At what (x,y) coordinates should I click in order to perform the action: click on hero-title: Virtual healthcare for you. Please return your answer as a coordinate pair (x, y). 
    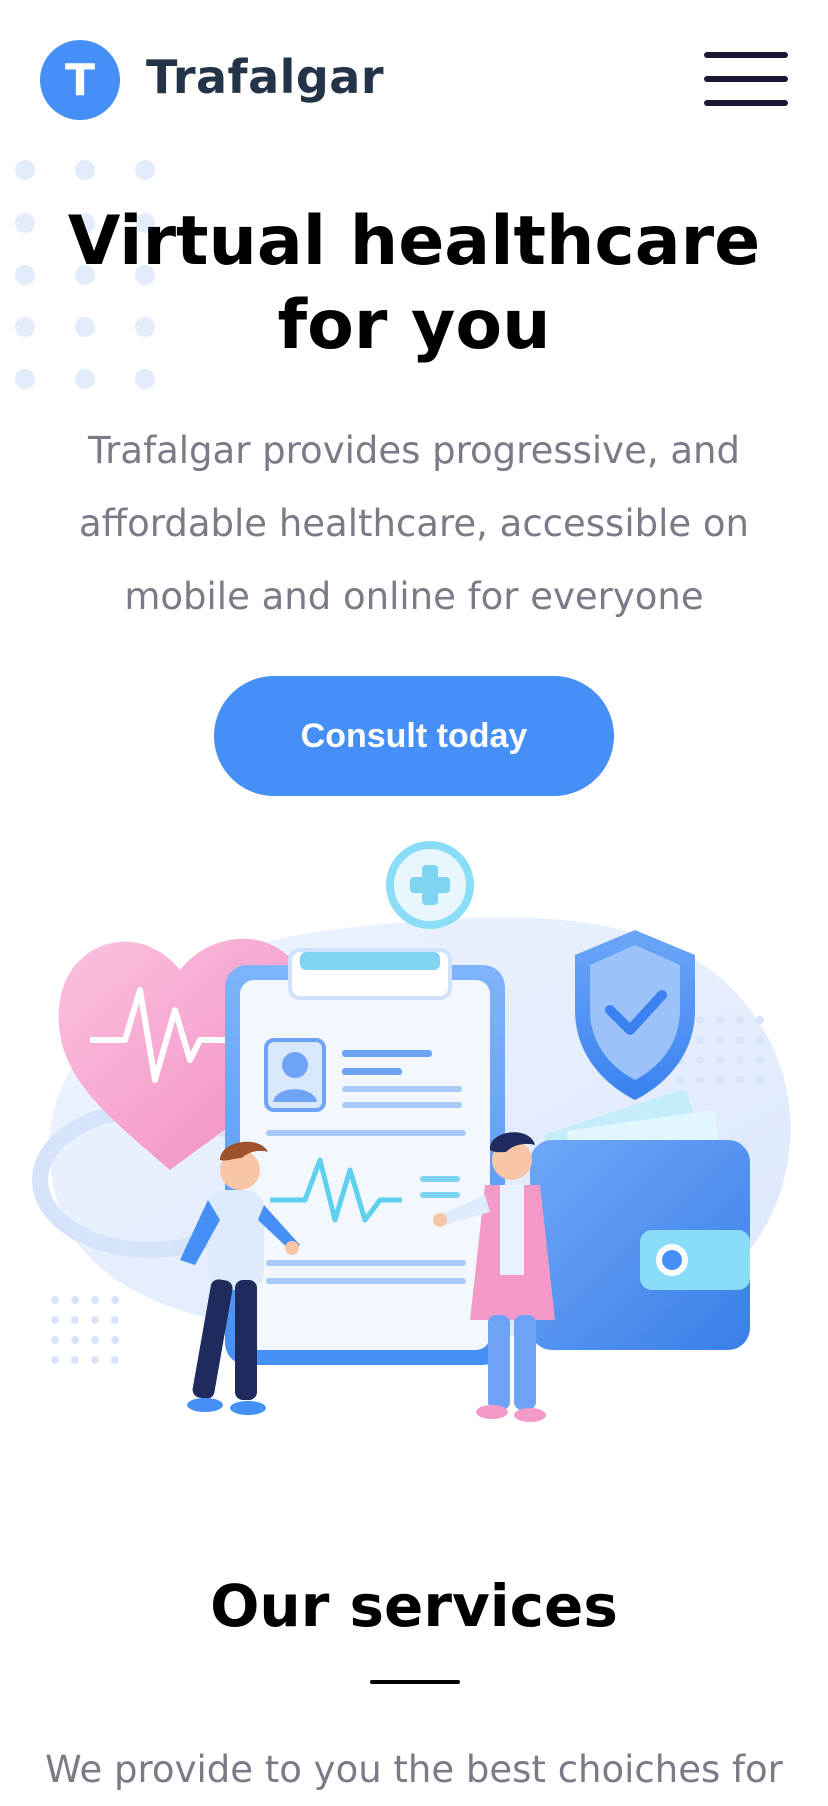
    Looking at the image, I should click on (414, 284).